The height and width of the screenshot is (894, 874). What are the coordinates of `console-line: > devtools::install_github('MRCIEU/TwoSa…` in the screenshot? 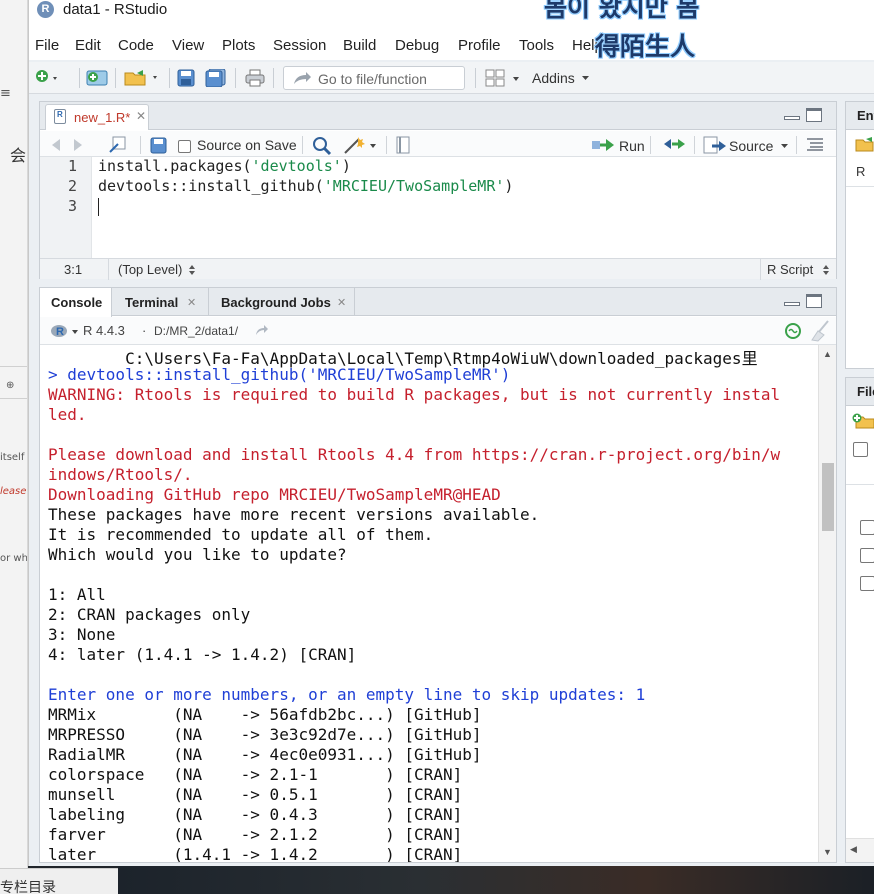 It's located at (279, 374).